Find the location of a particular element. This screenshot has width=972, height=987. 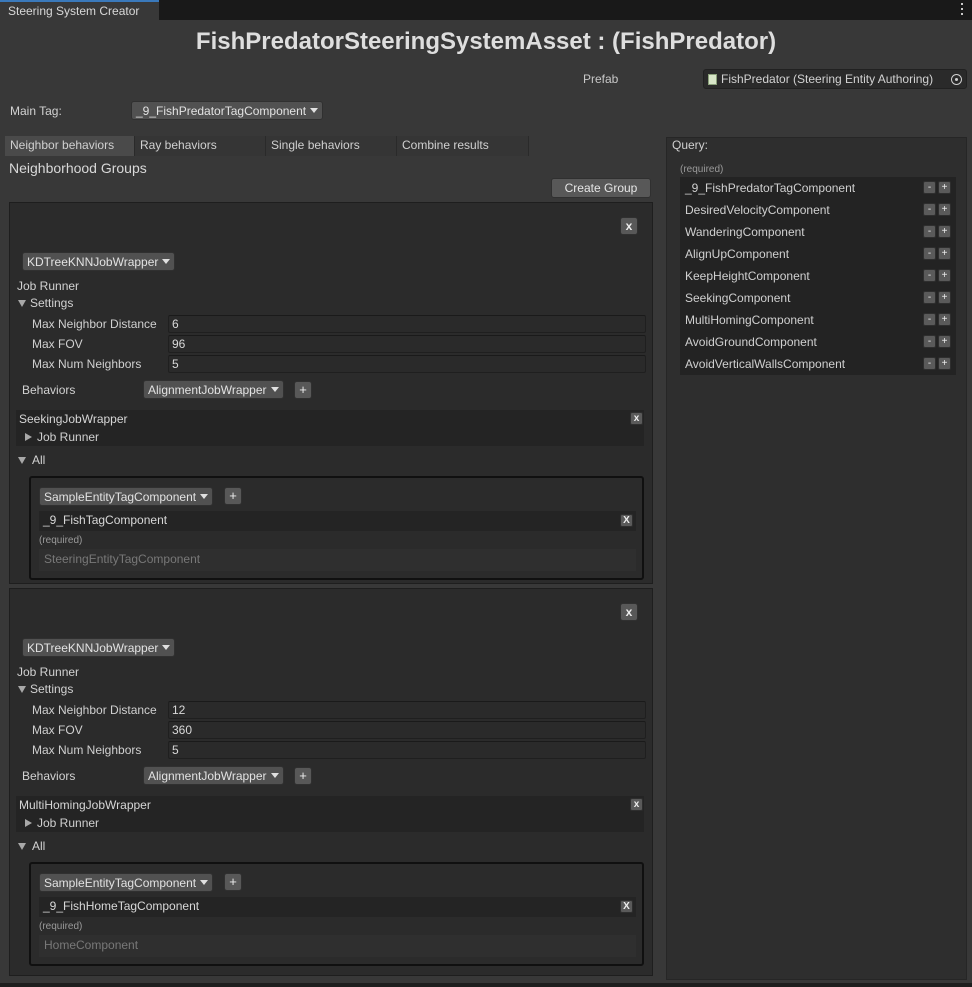

job-wrapper-name: MultiHomingJobWrapper is located at coordinates (85, 805).